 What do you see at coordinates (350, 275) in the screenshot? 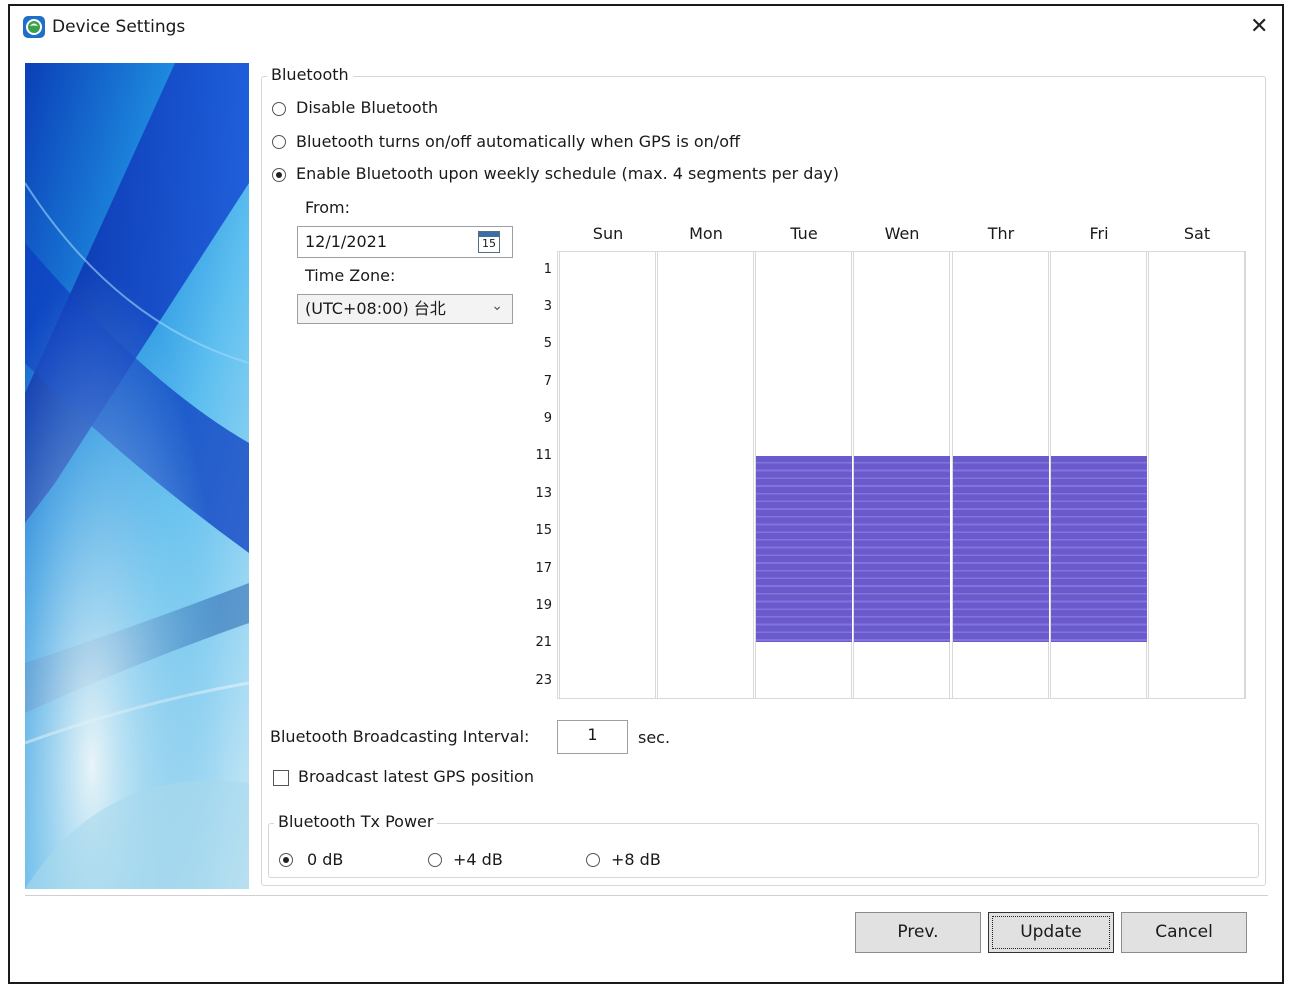
I see `timezone-label: Time Zone:` at bounding box center [350, 275].